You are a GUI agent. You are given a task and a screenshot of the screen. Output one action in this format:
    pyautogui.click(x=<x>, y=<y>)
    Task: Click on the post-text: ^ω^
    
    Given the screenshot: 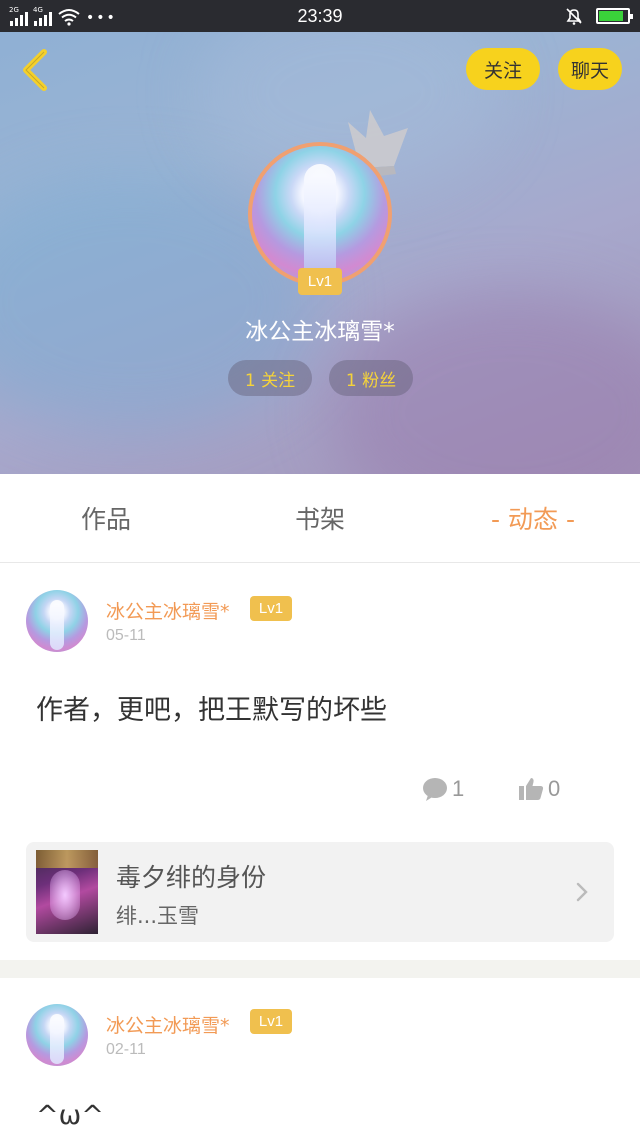 What is the action you would take?
    pyautogui.click(x=70, y=1115)
    